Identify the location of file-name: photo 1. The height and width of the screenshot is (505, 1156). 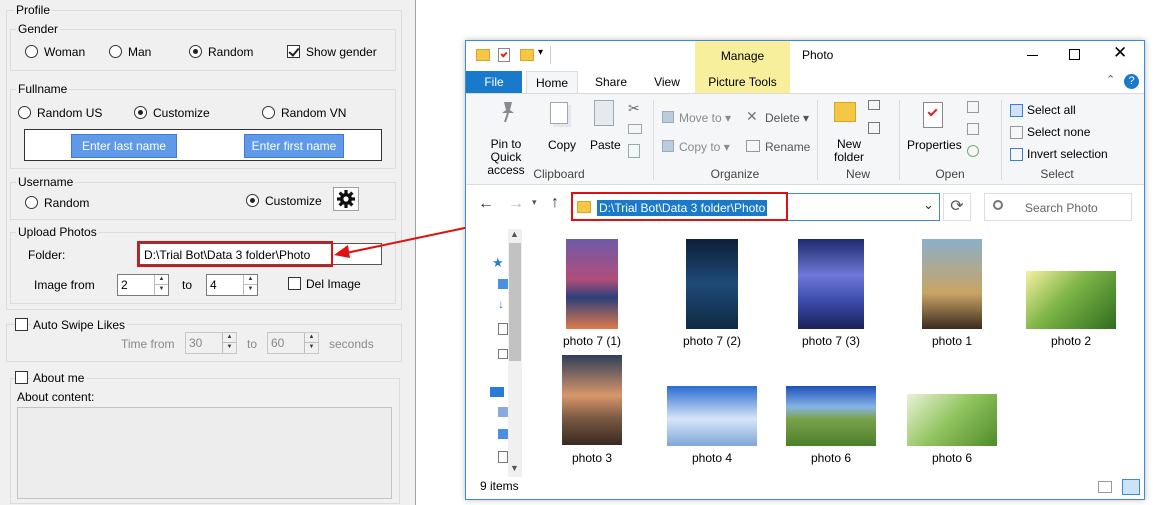
(952, 341).